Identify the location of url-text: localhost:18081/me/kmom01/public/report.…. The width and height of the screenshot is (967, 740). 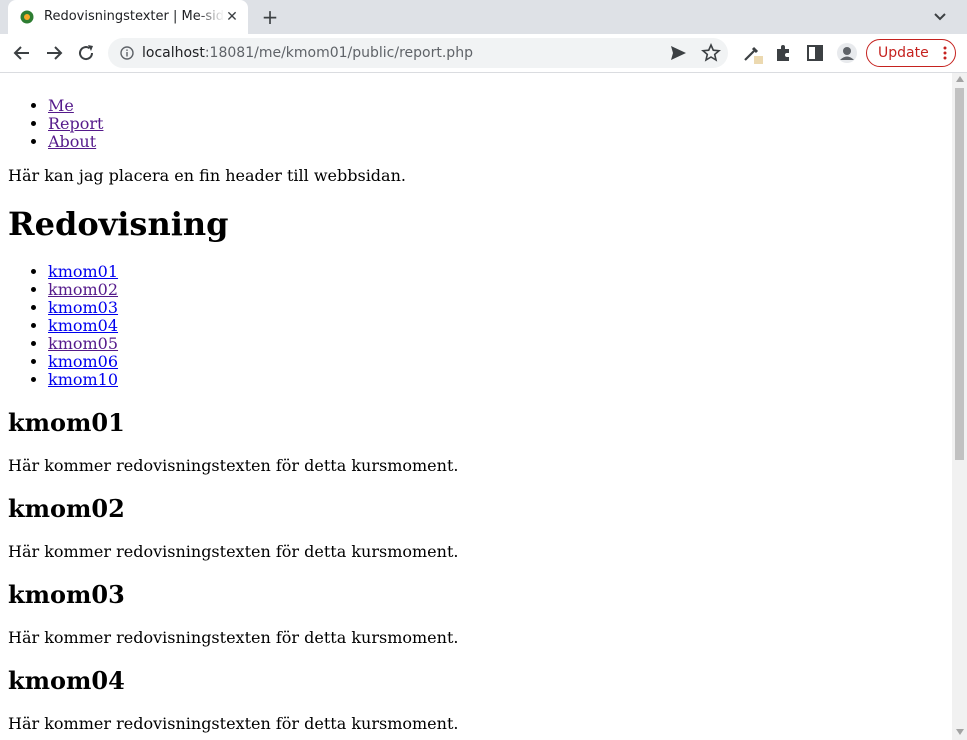
(307, 53).